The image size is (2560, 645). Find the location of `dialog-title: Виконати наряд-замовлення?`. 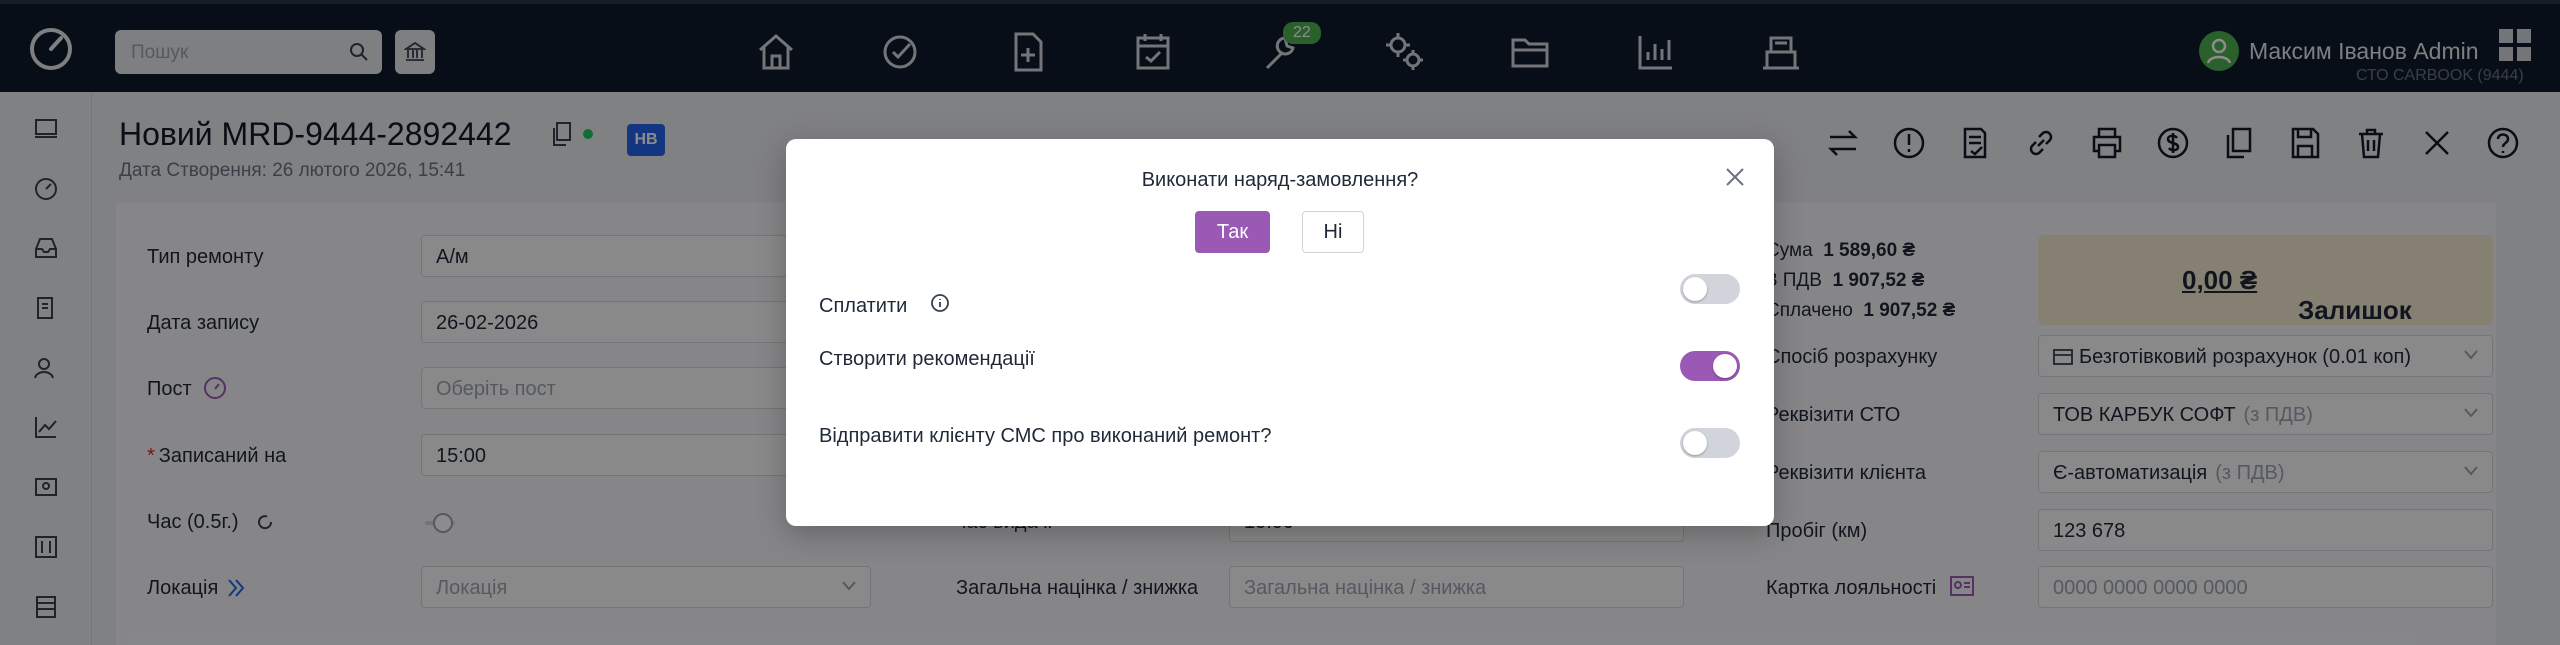

dialog-title: Виконати наряд-замовлення? is located at coordinates (1280, 180).